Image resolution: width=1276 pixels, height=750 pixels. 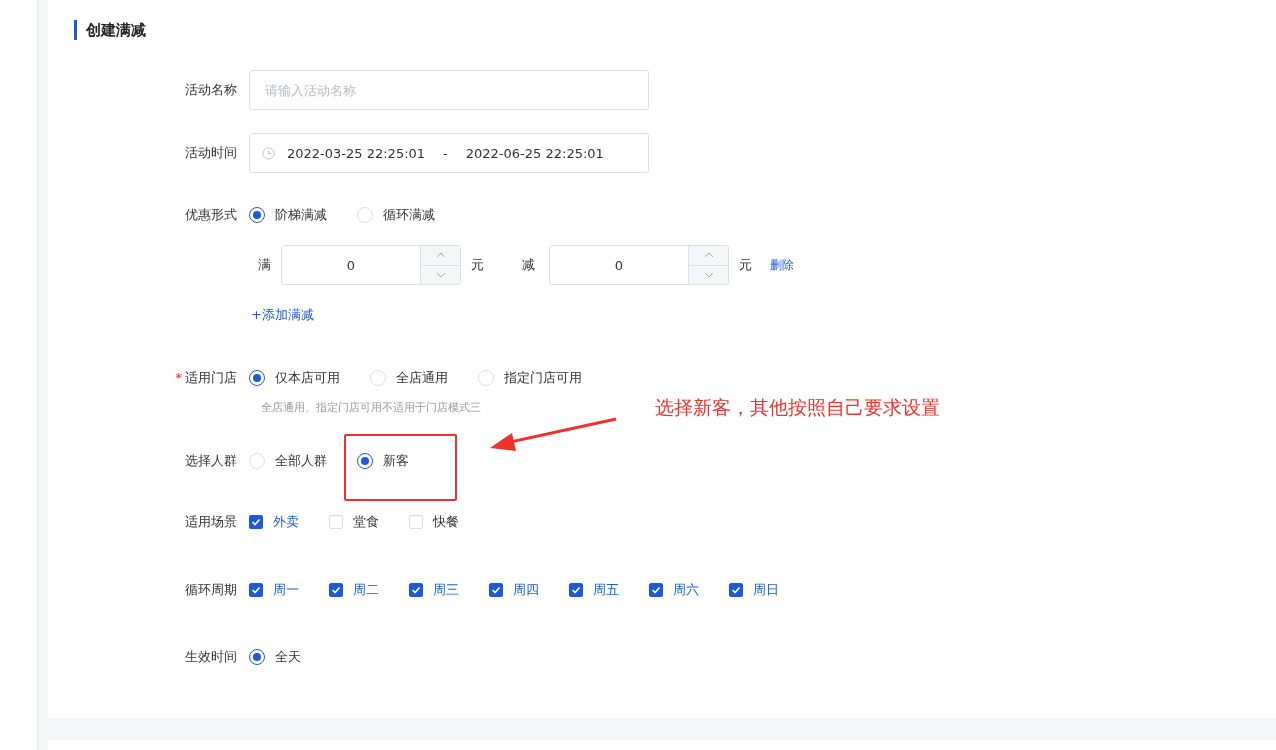 I want to click on radio-option: 全店通用, so click(x=409, y=378).